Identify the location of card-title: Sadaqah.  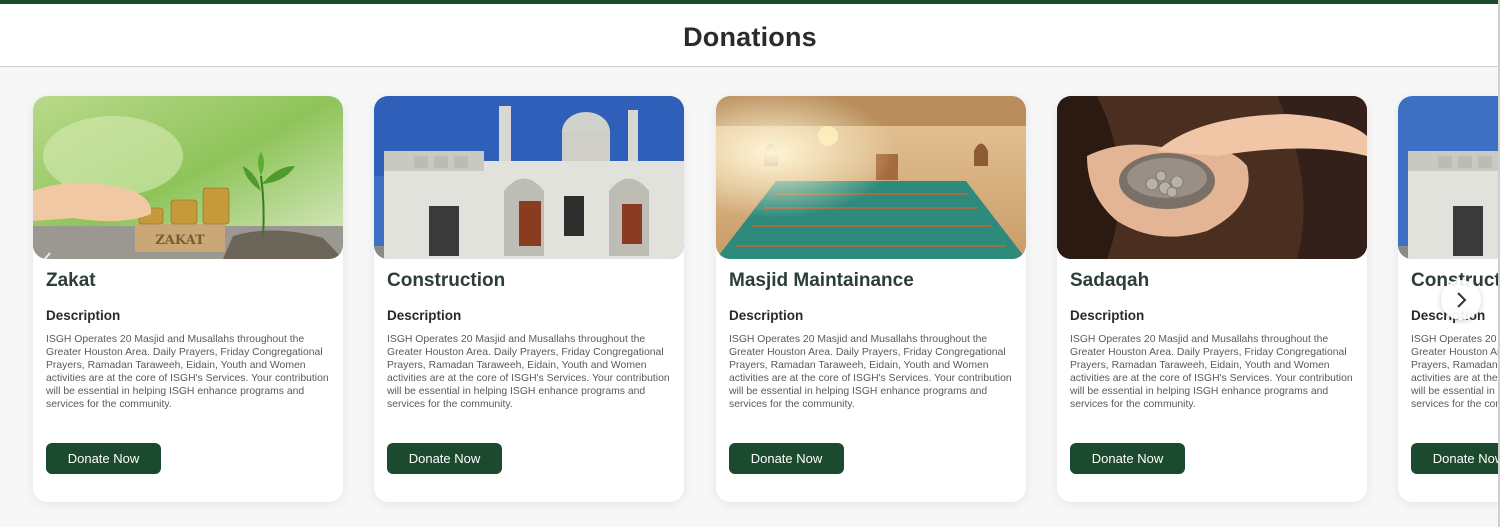
(1110, 280).